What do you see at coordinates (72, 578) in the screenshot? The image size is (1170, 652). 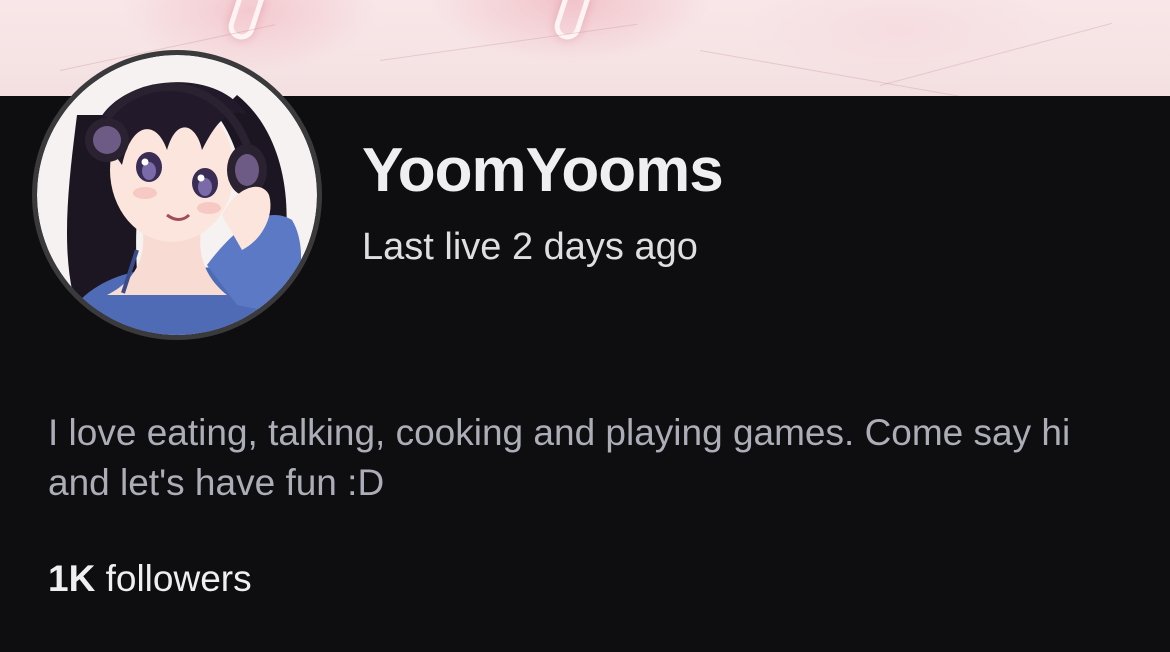 I see `followers-number: 1K` at bounding box center [72, 578].